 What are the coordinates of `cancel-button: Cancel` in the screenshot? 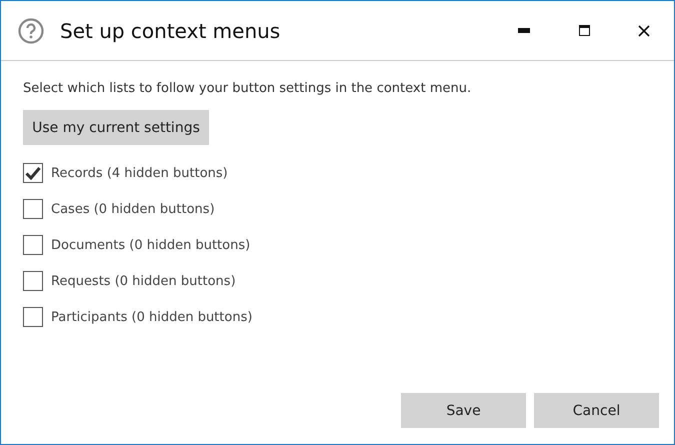 It's located at (596, 410).